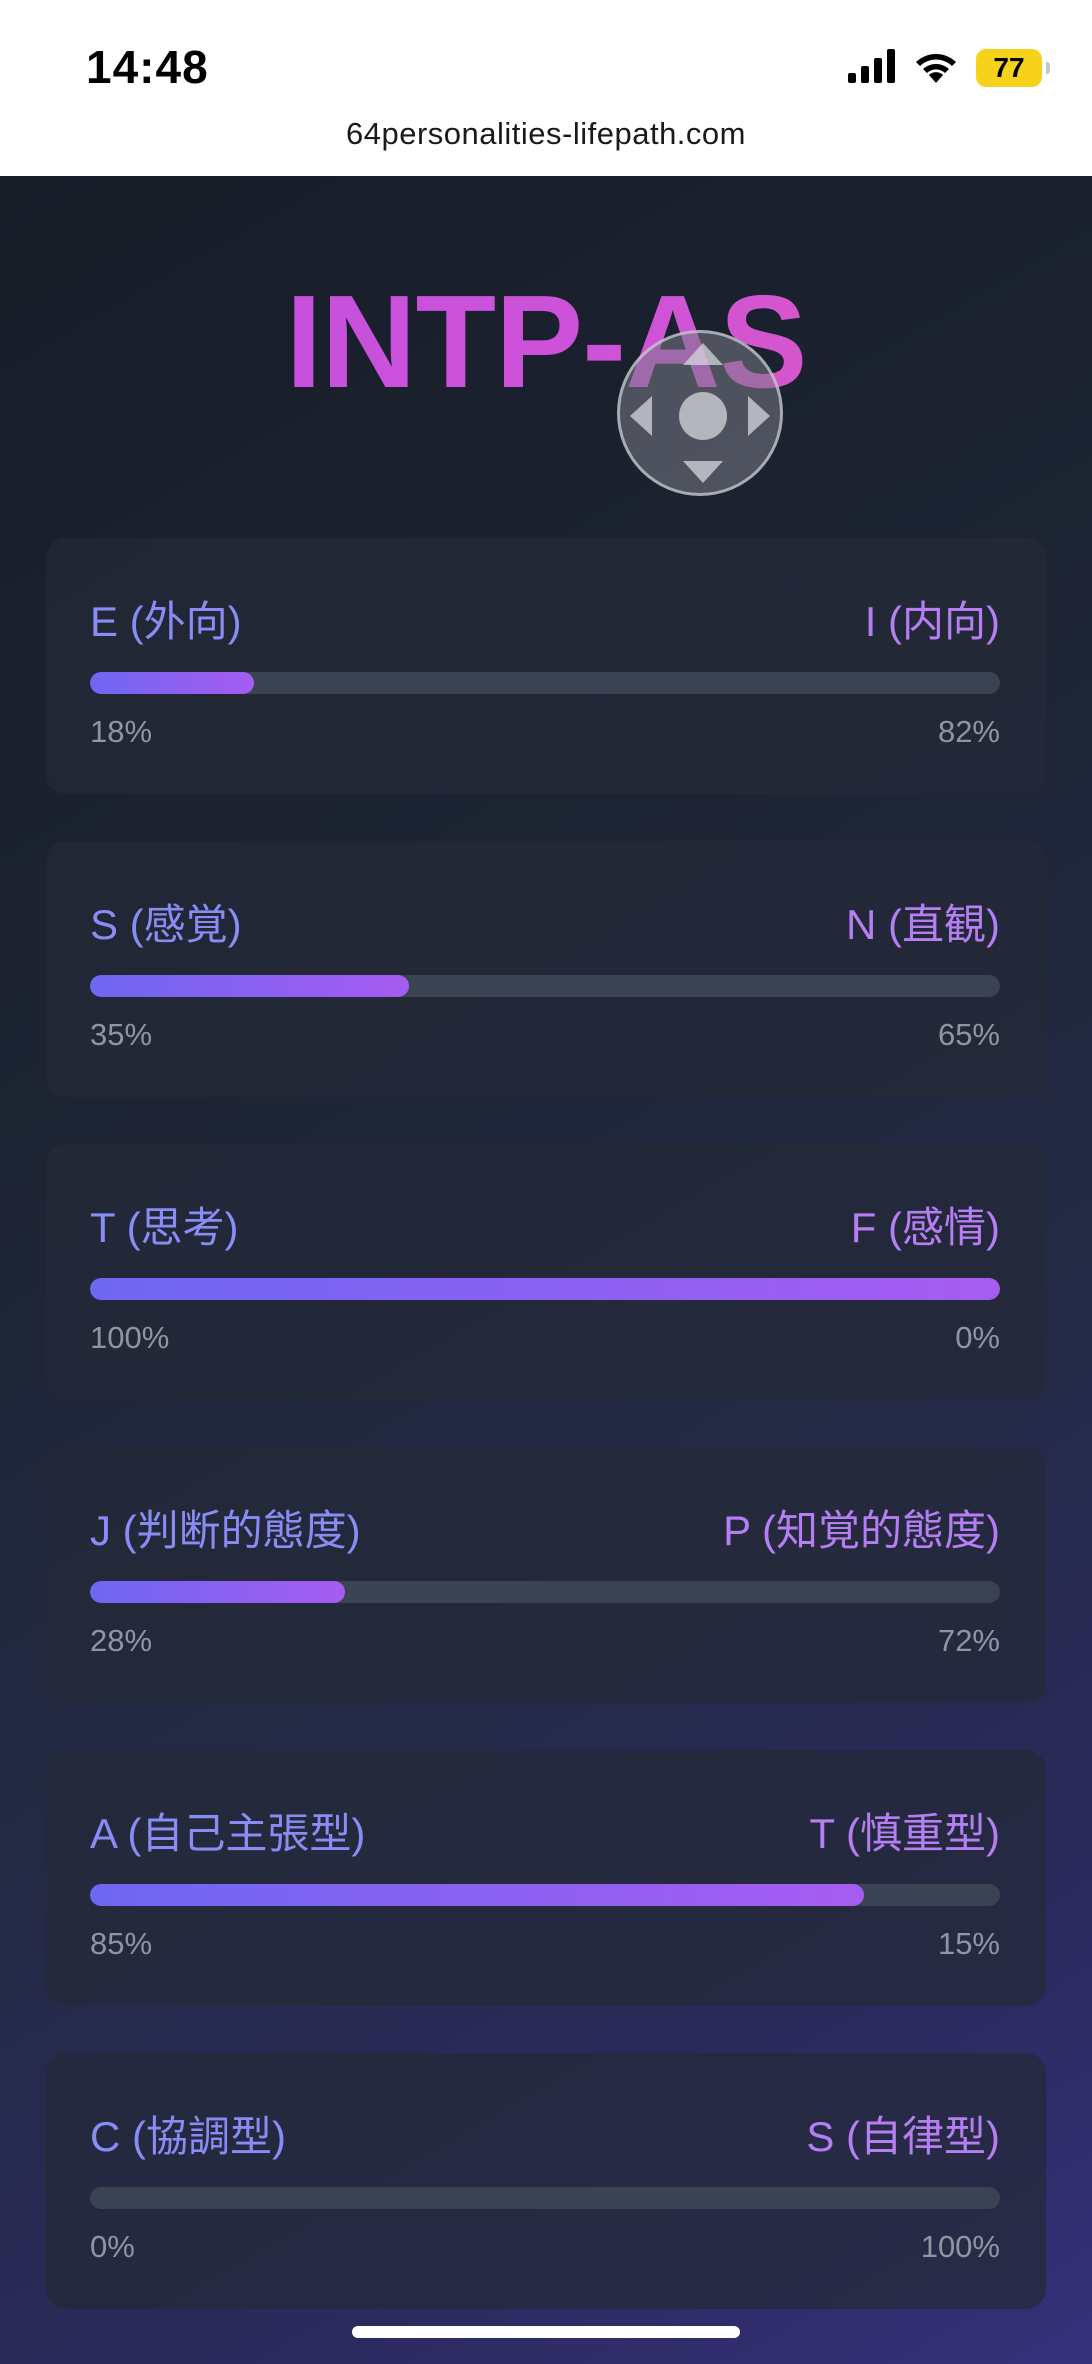 Image resolution: width=1092 pixels, height=2364 pixels. Describe the element at coordinates (546, 2332) in the screenshot. I see `home-indicator` at that location.